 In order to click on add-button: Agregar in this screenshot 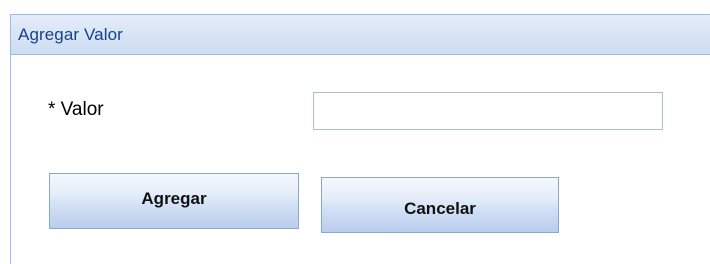, I will do `click(174, 201)`.